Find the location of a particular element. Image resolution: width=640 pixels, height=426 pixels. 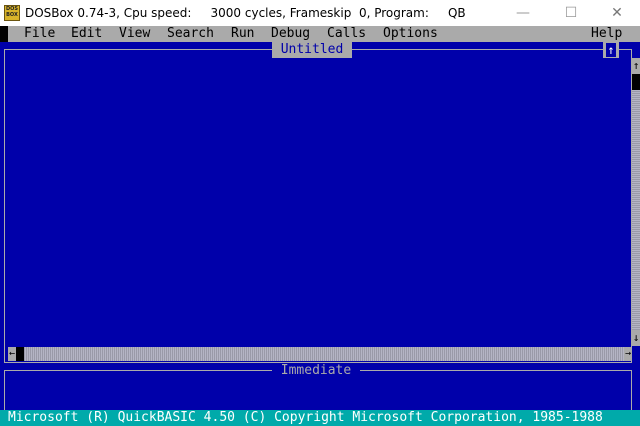

editor-maximize-button: ↑ is located at coordinates (611, 50).